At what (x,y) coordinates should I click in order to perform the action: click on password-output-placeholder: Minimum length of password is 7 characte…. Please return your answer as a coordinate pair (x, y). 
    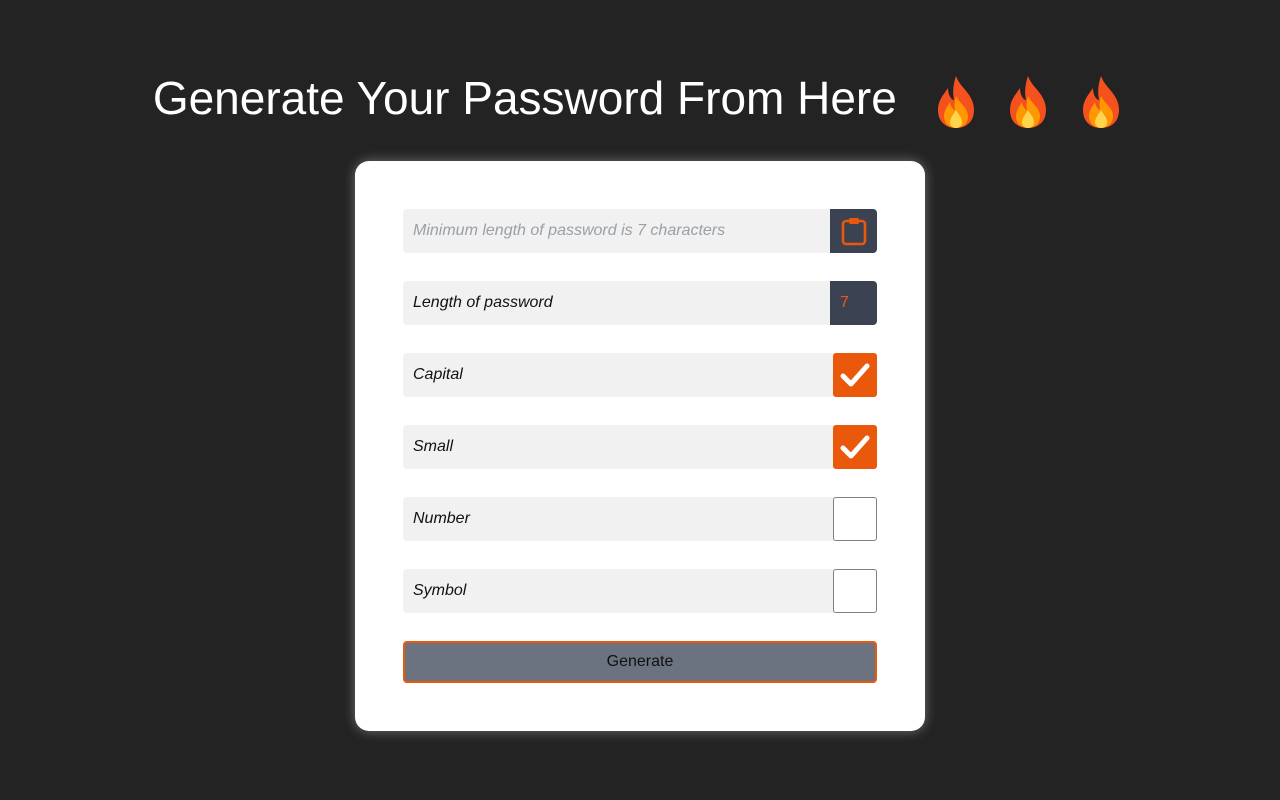
    Looking at the image, I should click on (569, 230).